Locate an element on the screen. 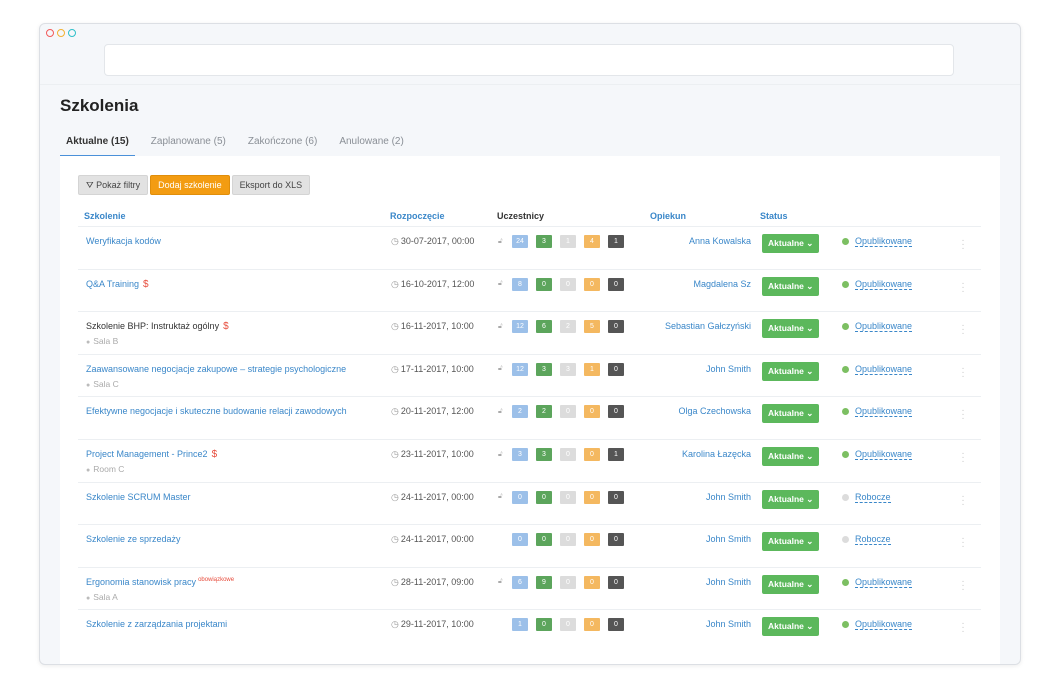 This screenshot has width=1058, height=691. supervisor-link: Magdalena Sz is located at coordinates (722, 284).